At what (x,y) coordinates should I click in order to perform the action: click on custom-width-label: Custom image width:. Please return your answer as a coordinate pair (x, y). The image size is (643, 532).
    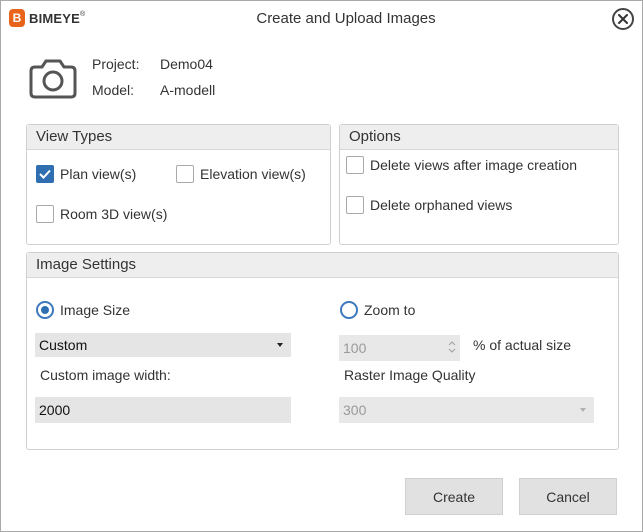
    Looking at the image, I should click on (105, 375).